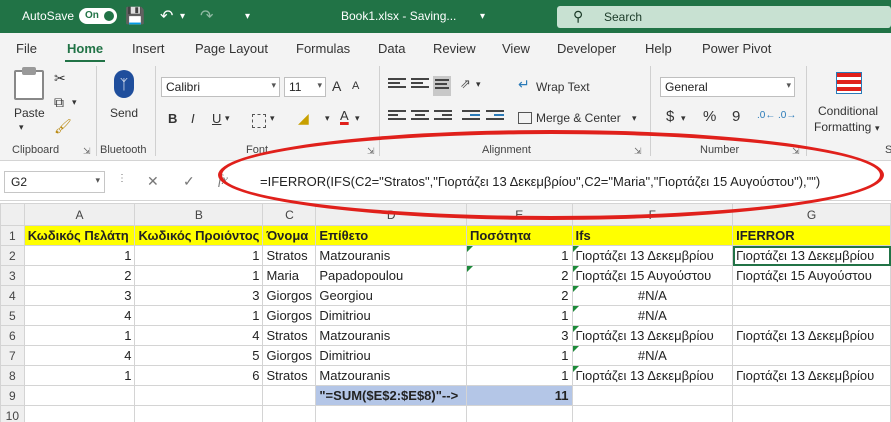 Image resolution: width=891 pixels, height=422 pixels. What do you see at coordinates (336, 86) in the screenshot?
I see `grow-font-button: A` at bounding box center [336, 86].